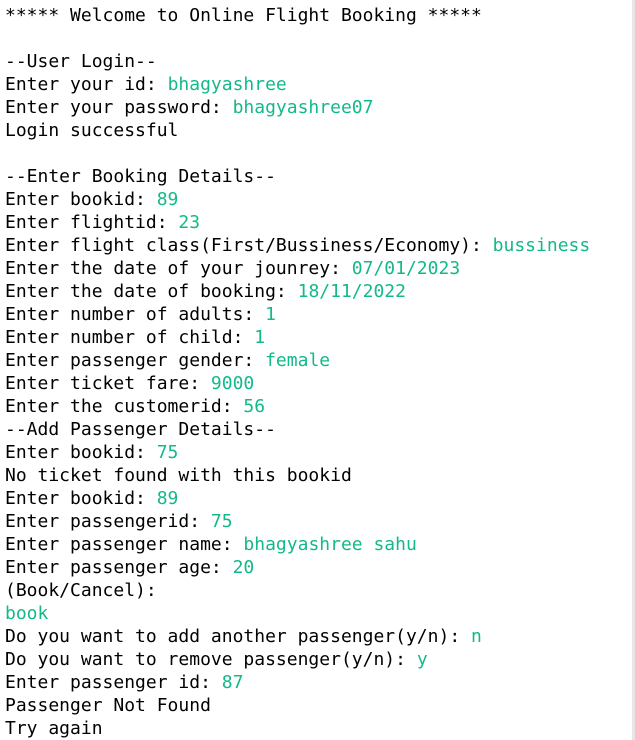 The width and height of the screenshot is (635, 740). Describe the element at coordinates (476, 636) in the screenshot. I see `console-user-input: n` at that location.